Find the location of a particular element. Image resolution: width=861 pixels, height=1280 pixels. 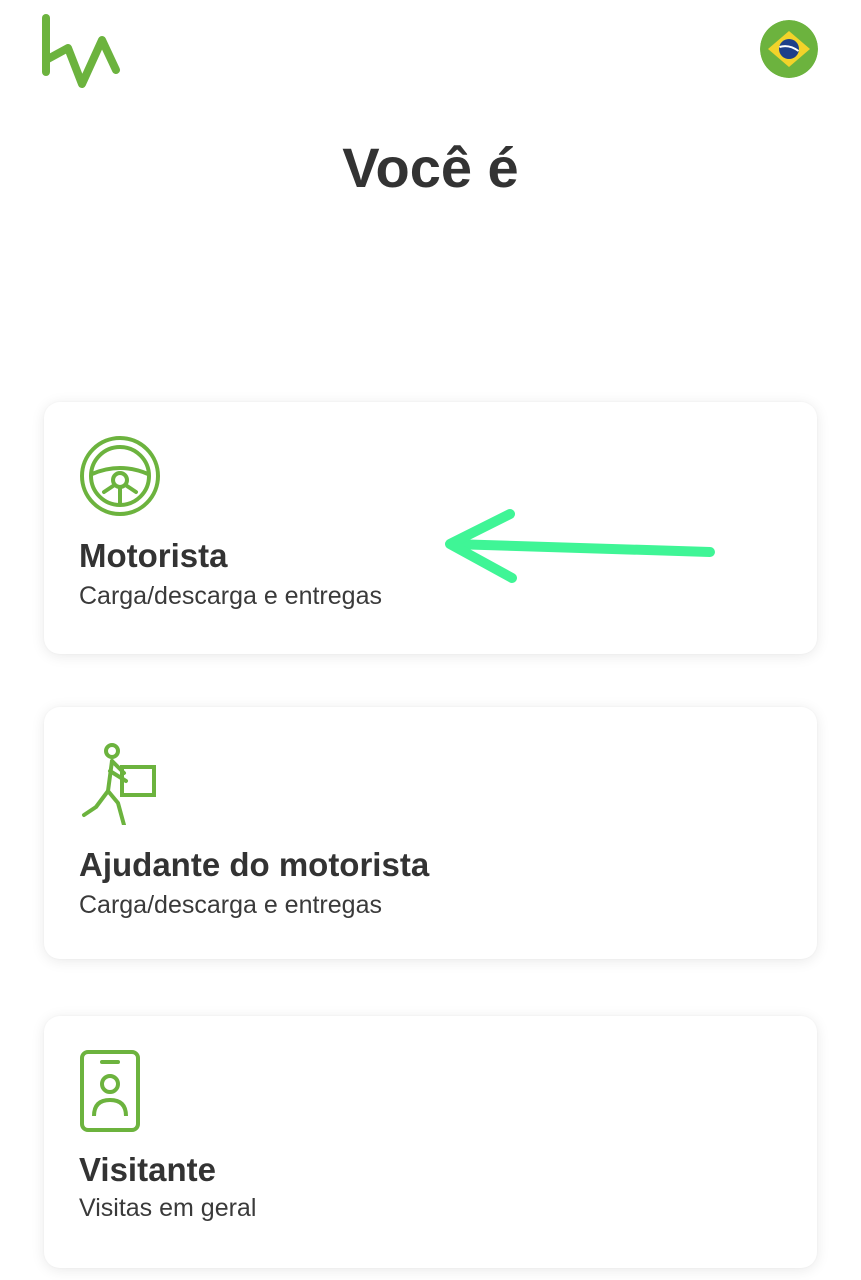

brazil-flag-icon is located at coordinates (789, 49).